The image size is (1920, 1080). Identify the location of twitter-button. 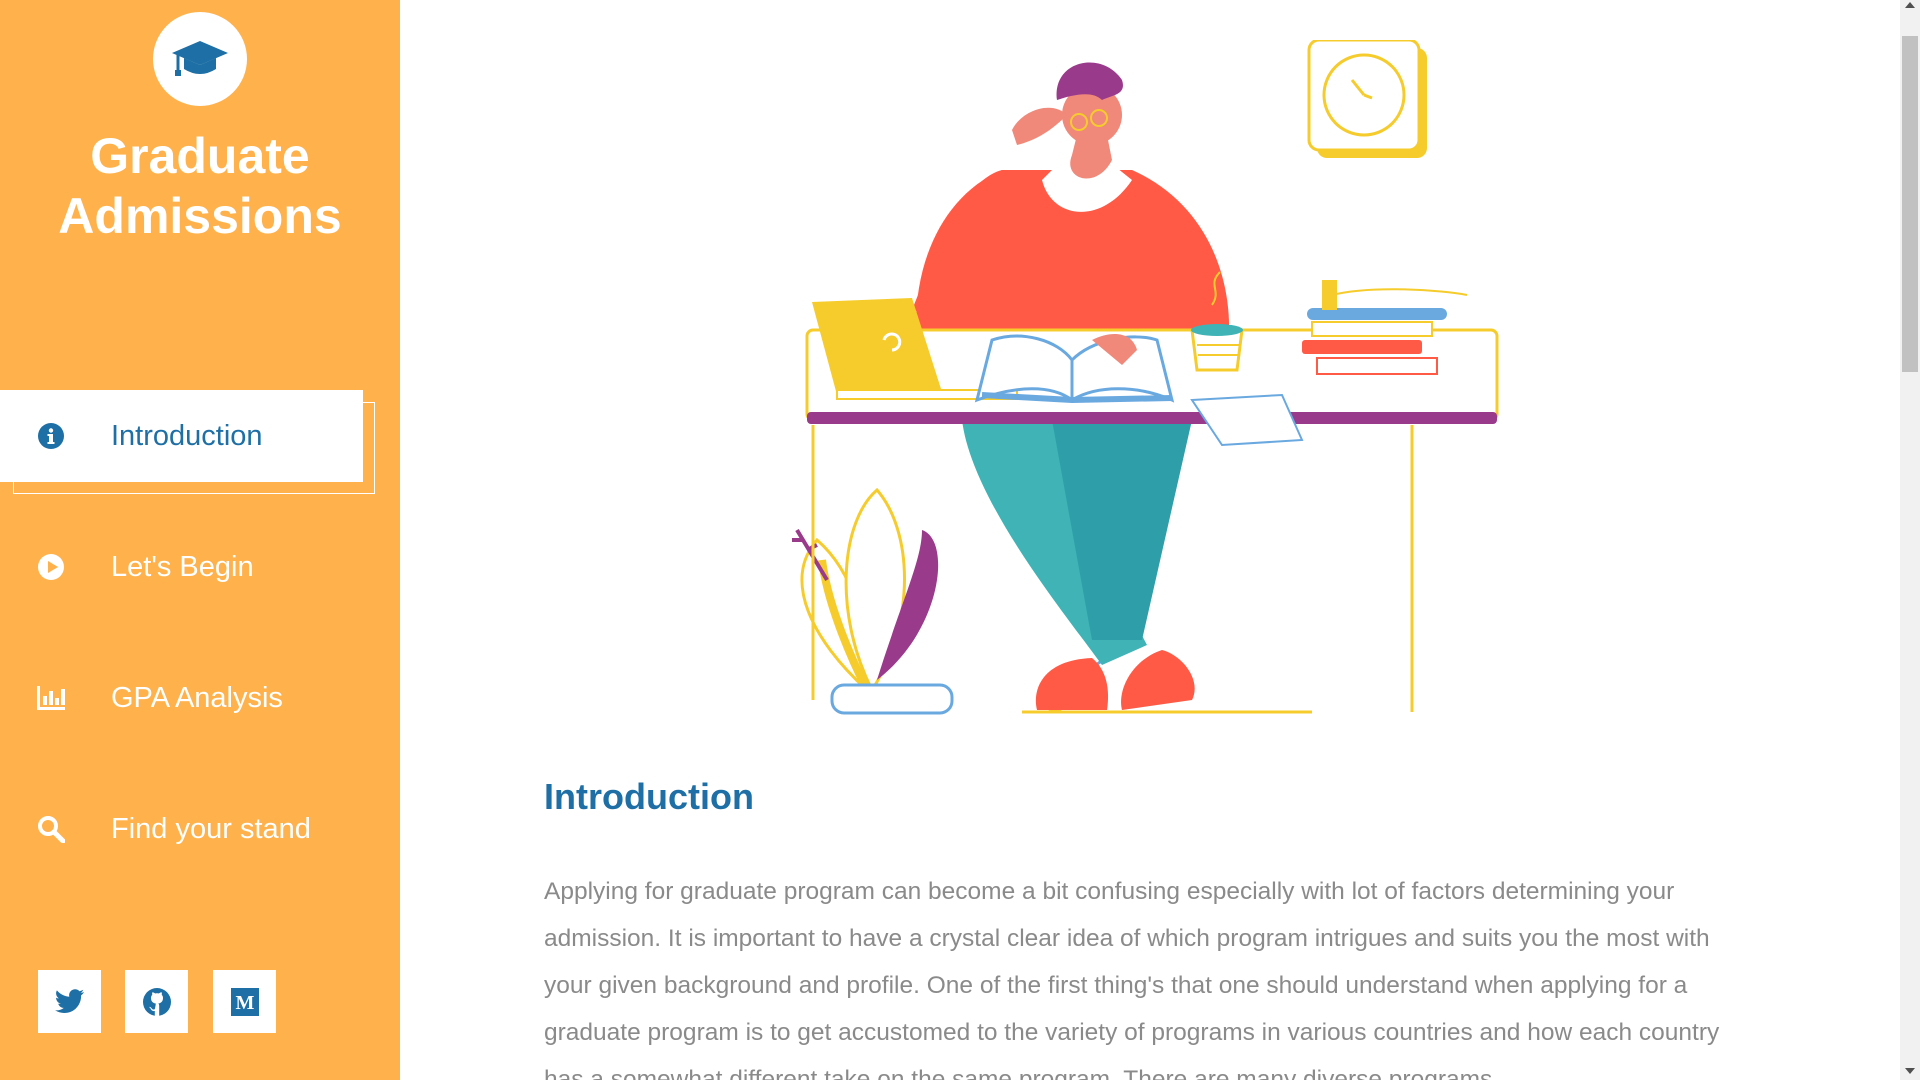
(69, 1001).